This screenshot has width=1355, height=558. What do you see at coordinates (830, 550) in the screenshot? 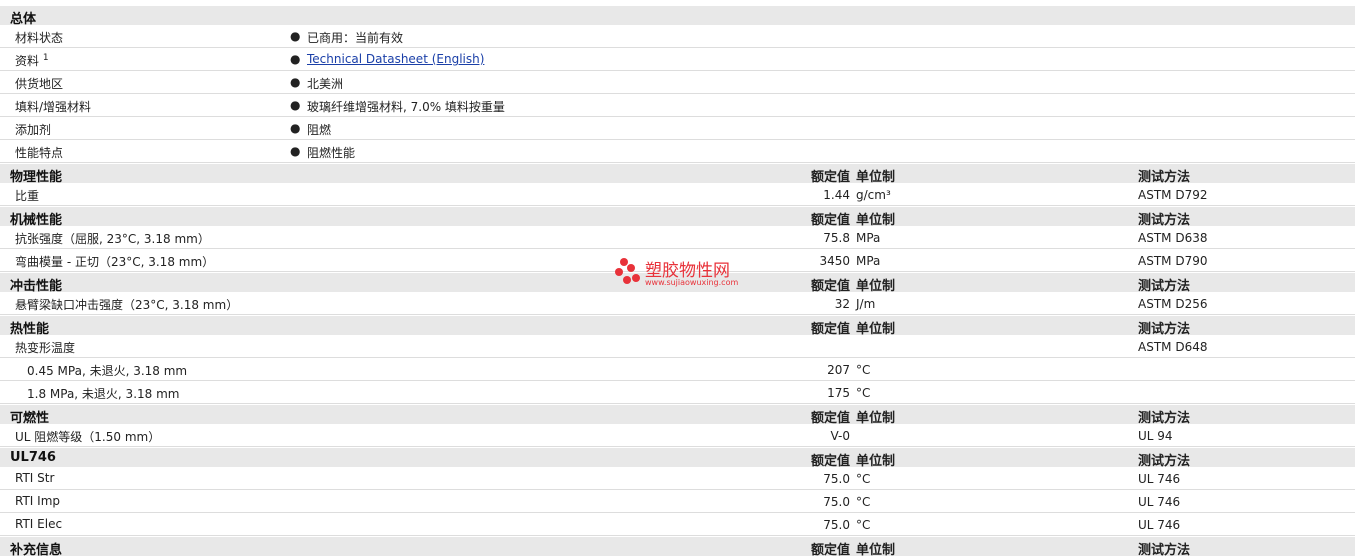
I see `col-header-value: 额定值` at bounding box center [830, 550].